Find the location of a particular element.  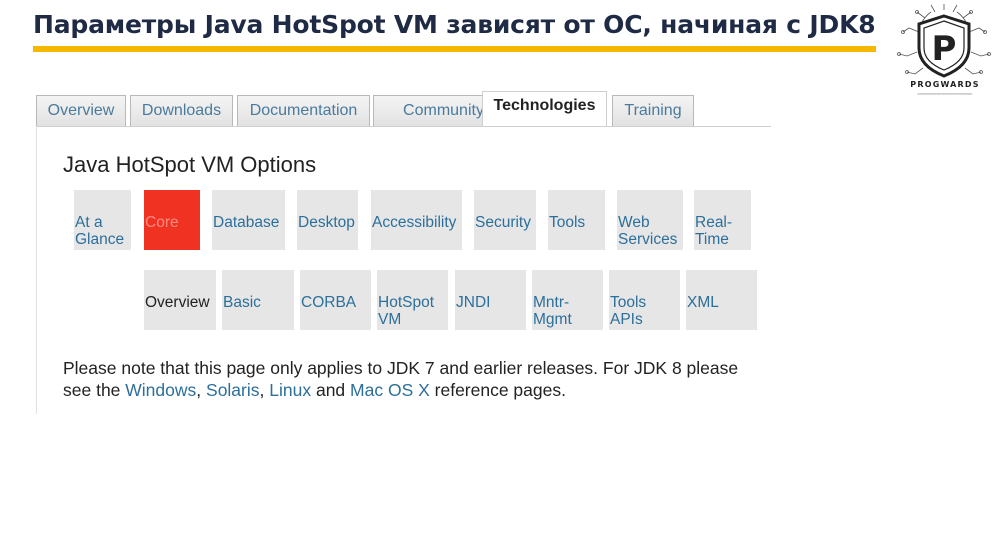

content-border is located at coordinates (36, 270).